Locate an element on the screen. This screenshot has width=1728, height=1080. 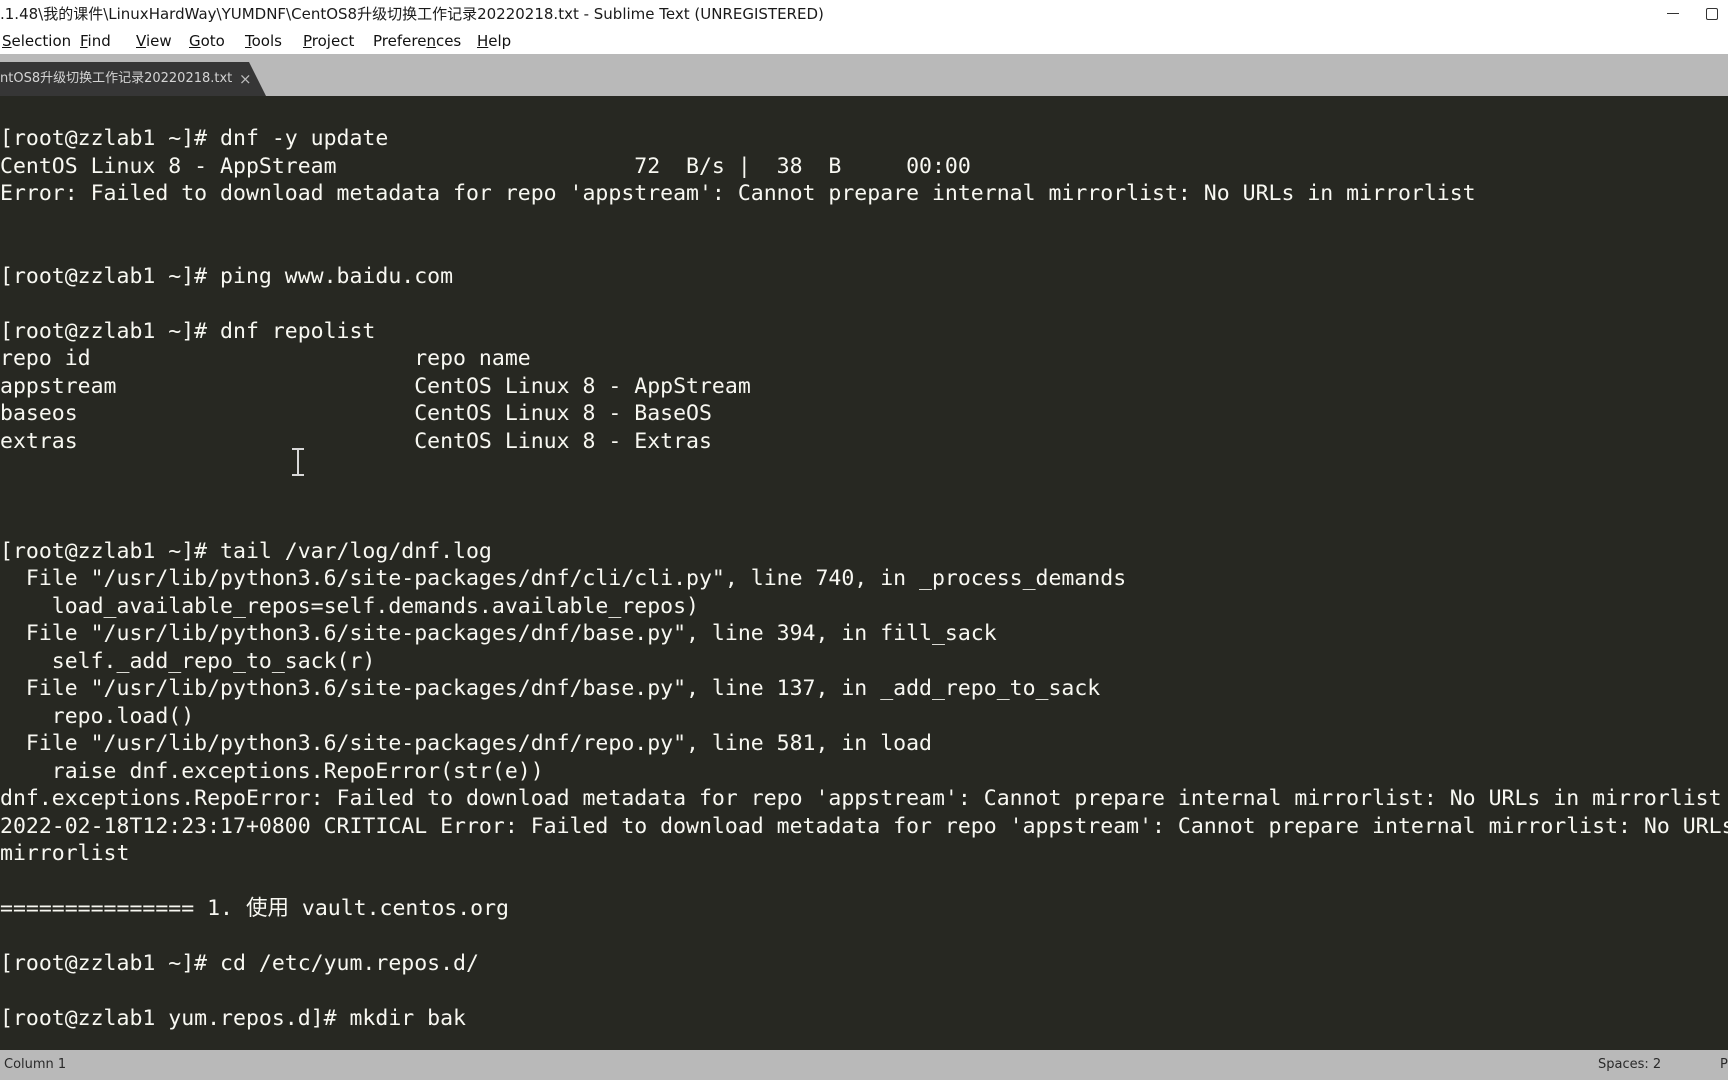
code-line: baseos CentOS Linux 8 - BaseOS is located at coordinates (356, 413).